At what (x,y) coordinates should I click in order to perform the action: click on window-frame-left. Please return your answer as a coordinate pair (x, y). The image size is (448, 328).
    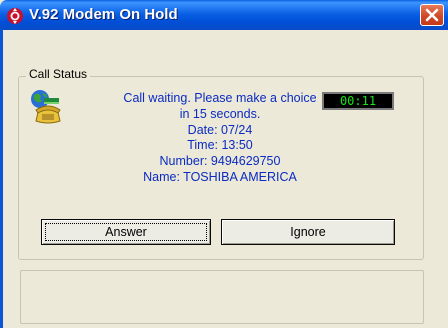
    Looking at the image, I should click on (1, 179).